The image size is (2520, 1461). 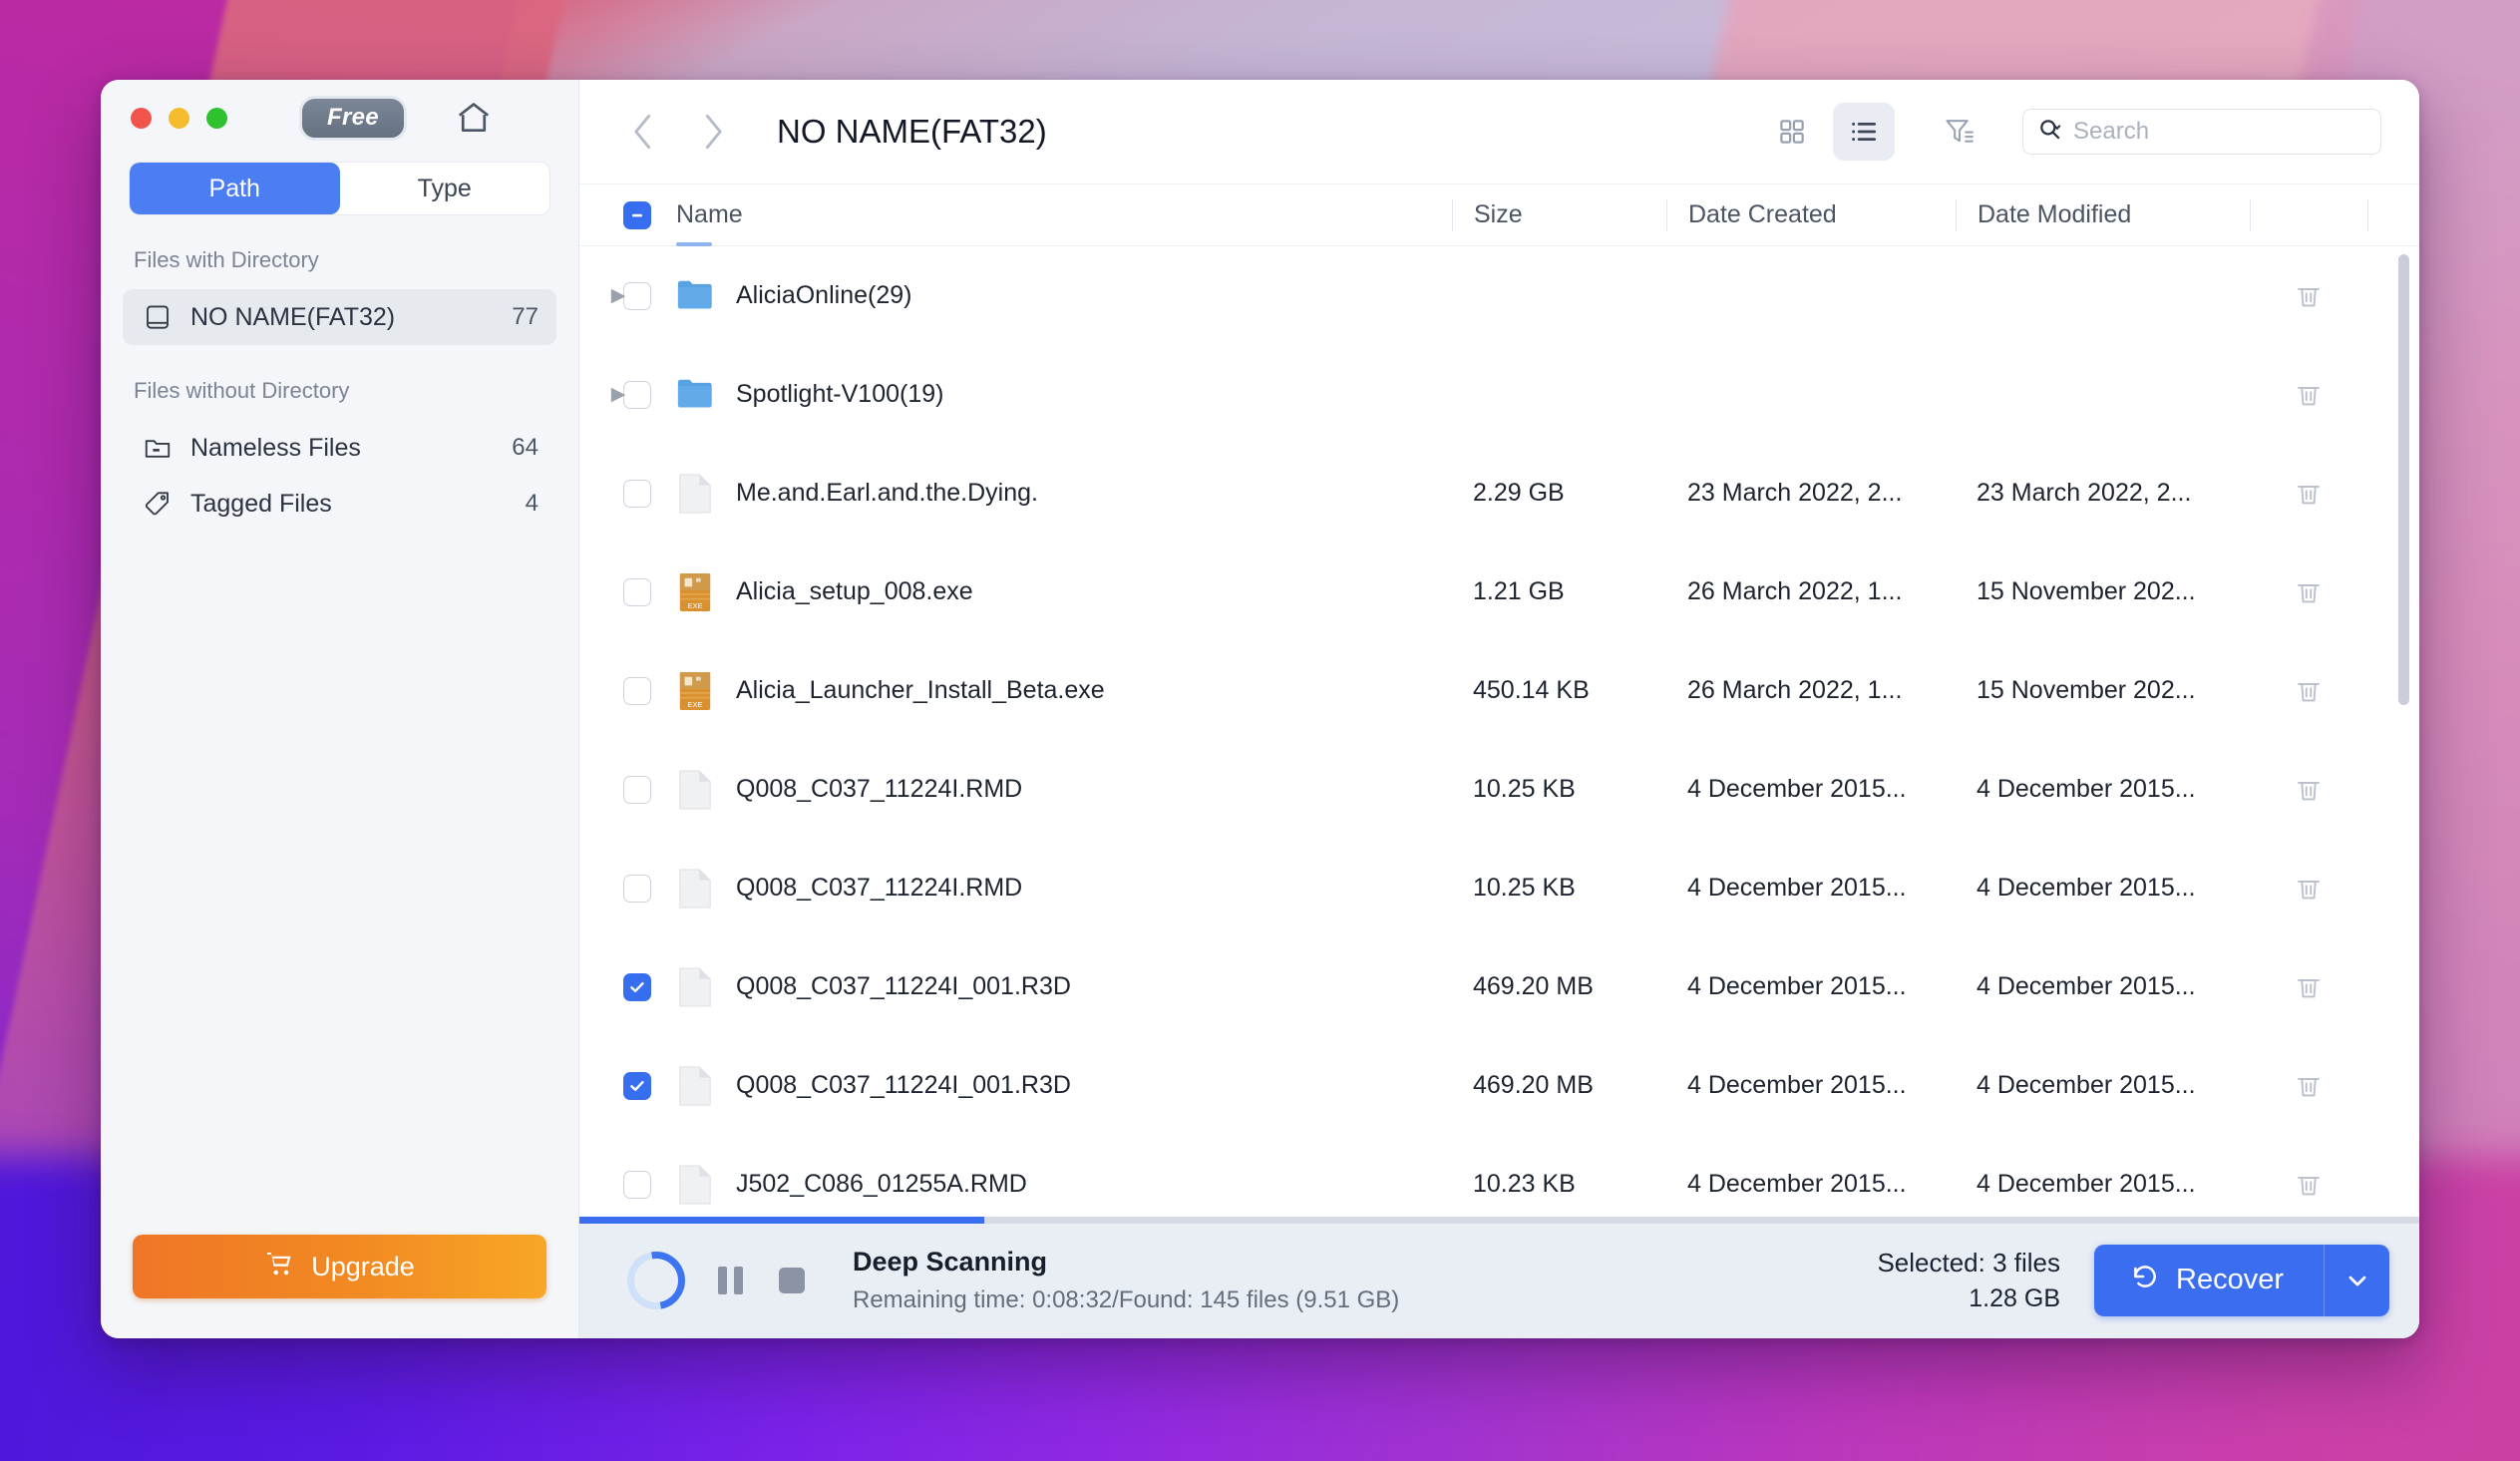 I want to click on sidebar-item-label: NO NAME(FAT32), so click(x=293, y=316).